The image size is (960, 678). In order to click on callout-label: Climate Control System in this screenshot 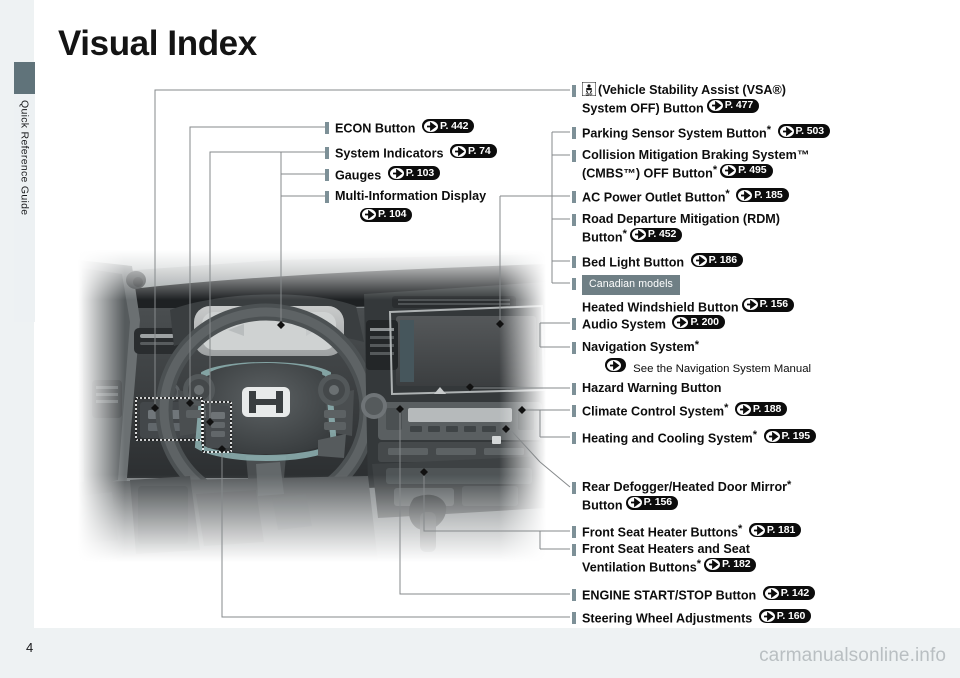, I will do `click(653, 411)`.